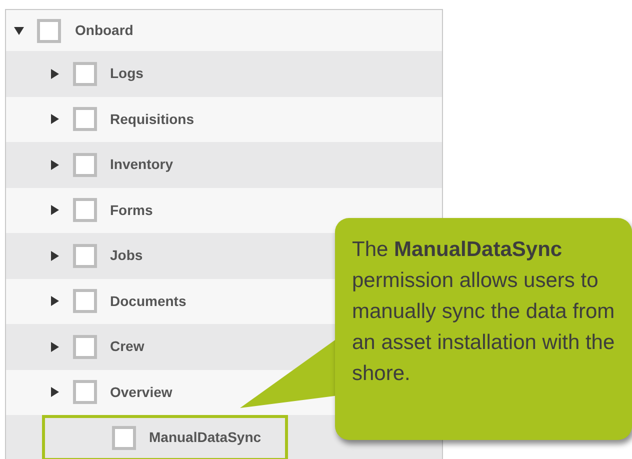  I want to click on tree-item-label: Overview, so click(141, 392).